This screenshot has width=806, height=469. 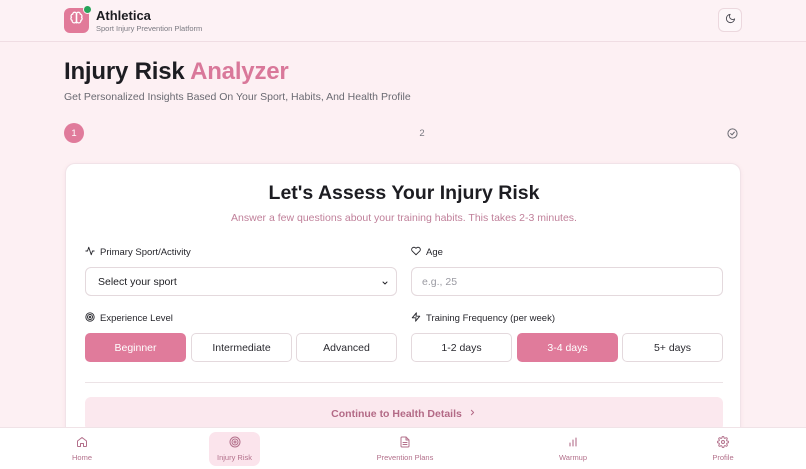 I want to click on status-dot, so click(x=87, y=9).